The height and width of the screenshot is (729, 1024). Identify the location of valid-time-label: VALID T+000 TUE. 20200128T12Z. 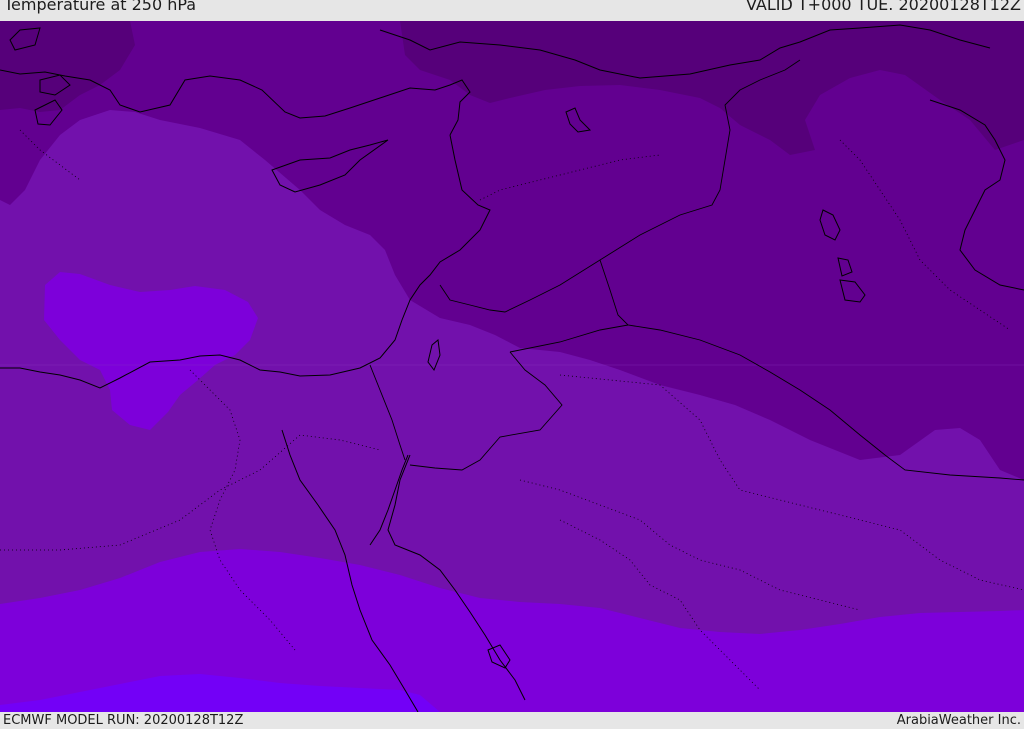
(883, 7).